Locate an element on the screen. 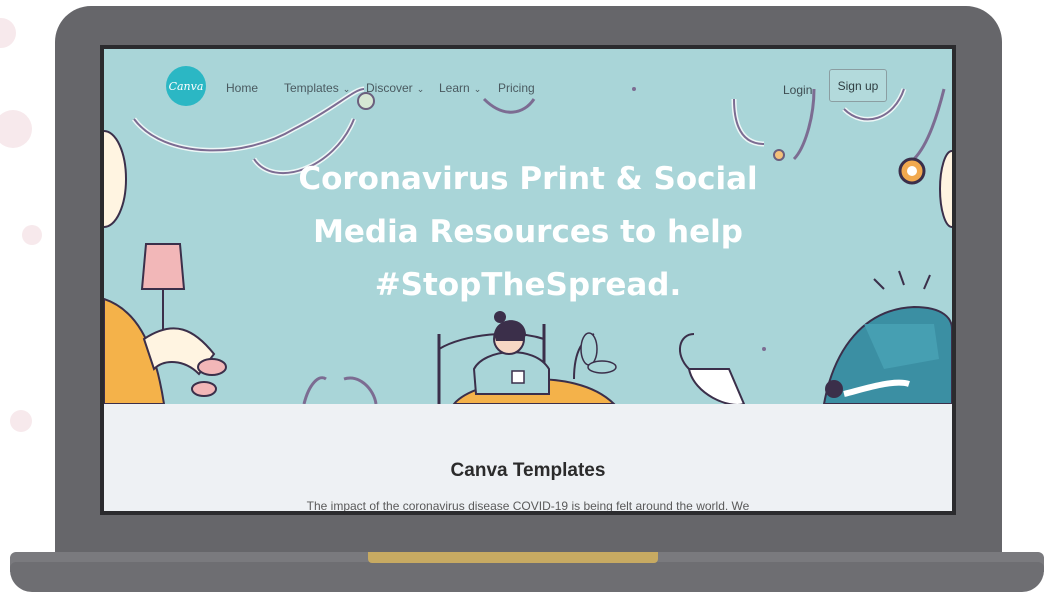 The width and height of the screenshot is (1048, 592). nav-item-label: Home is located at coordinates (242, 88).